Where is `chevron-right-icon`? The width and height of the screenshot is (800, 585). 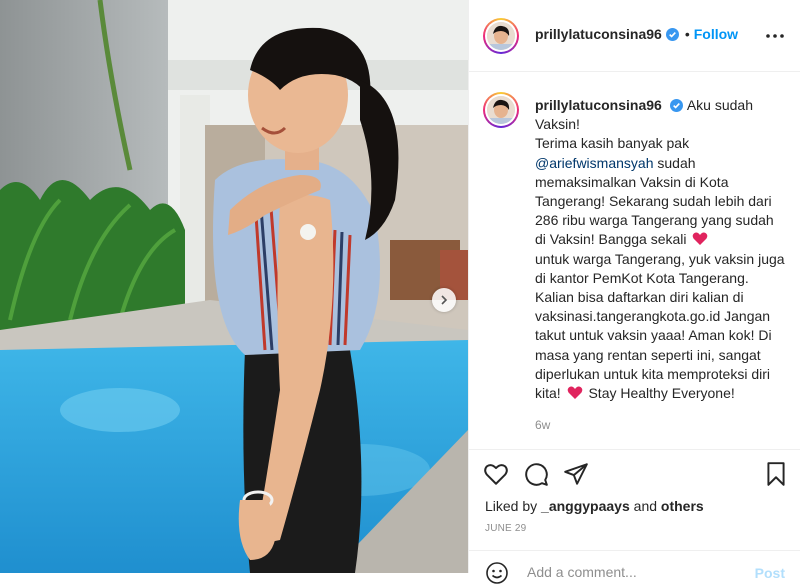 chevron-right-icon is located at coordinates (444, 300).